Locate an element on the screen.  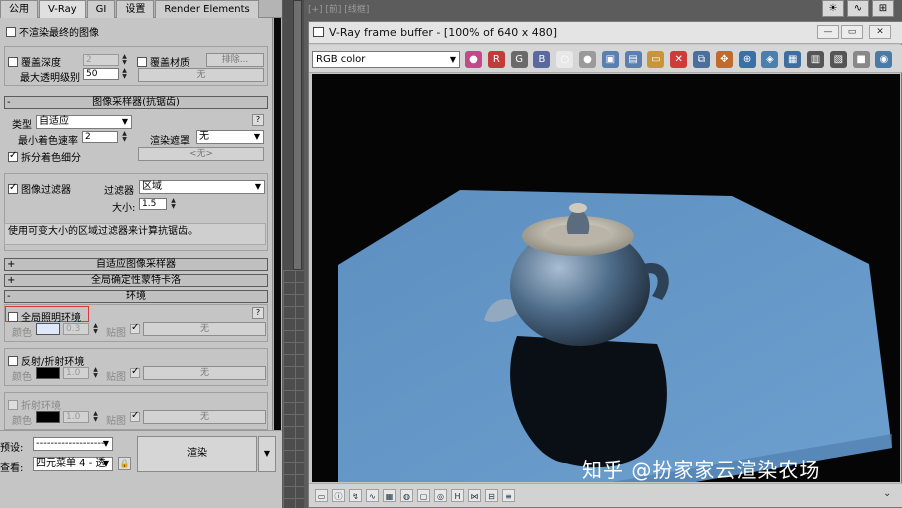
region-icon: ✥ is located at coordinates (724, 59).